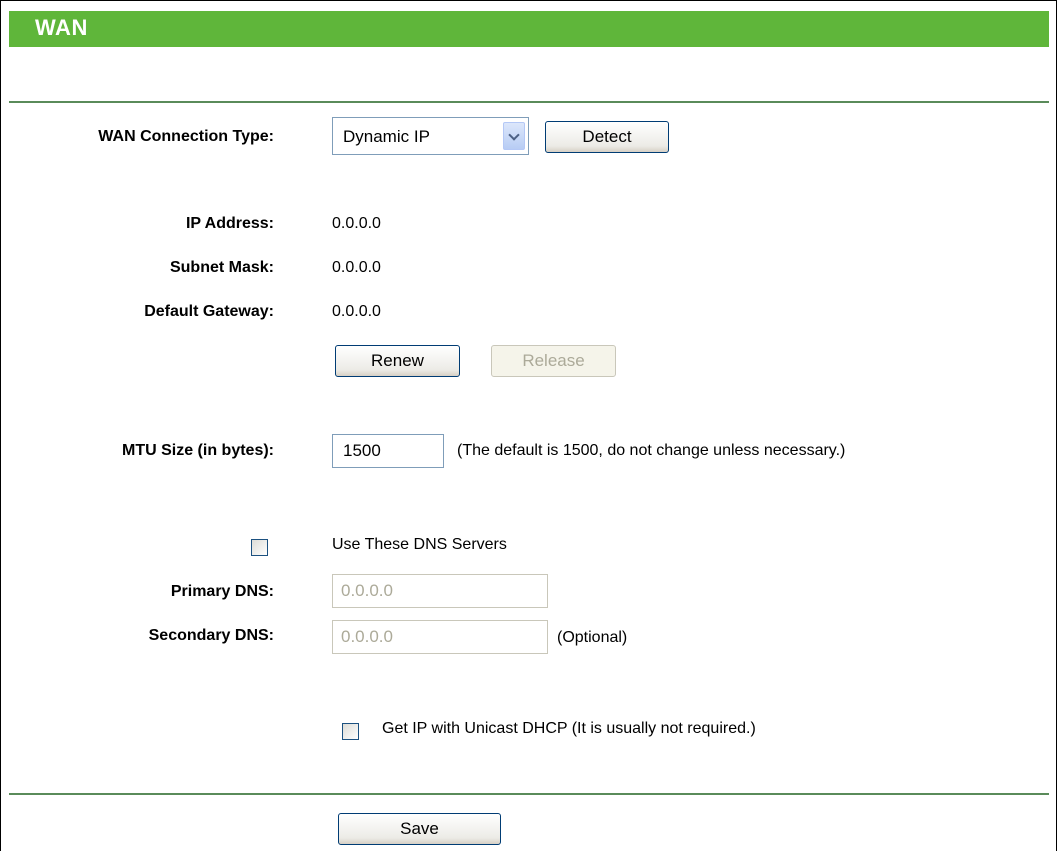 The width and height of the screenshot is (1059, 851). What do you see at coordinates (356, 267) in the screenshot?
I see `subnet-mask-value: 0.0.0.0` at bounding box center [356, 267].